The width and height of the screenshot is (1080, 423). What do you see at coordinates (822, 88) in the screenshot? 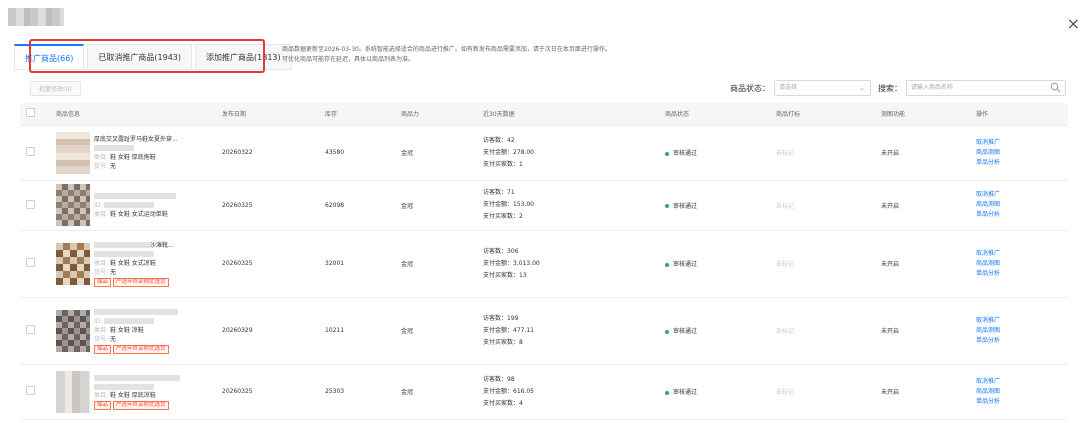
I see `status-select: 请选择 ⌄` at bounding box center [822, 88].